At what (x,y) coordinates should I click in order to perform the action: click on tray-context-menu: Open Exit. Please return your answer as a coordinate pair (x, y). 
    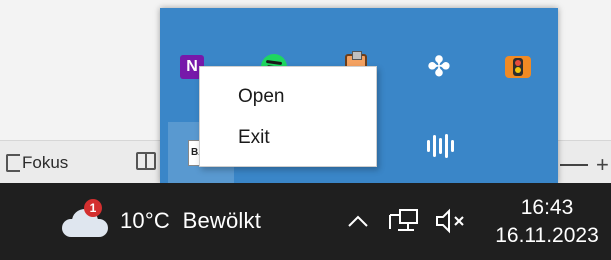
    Looking at the image, I should click on (288, 116).